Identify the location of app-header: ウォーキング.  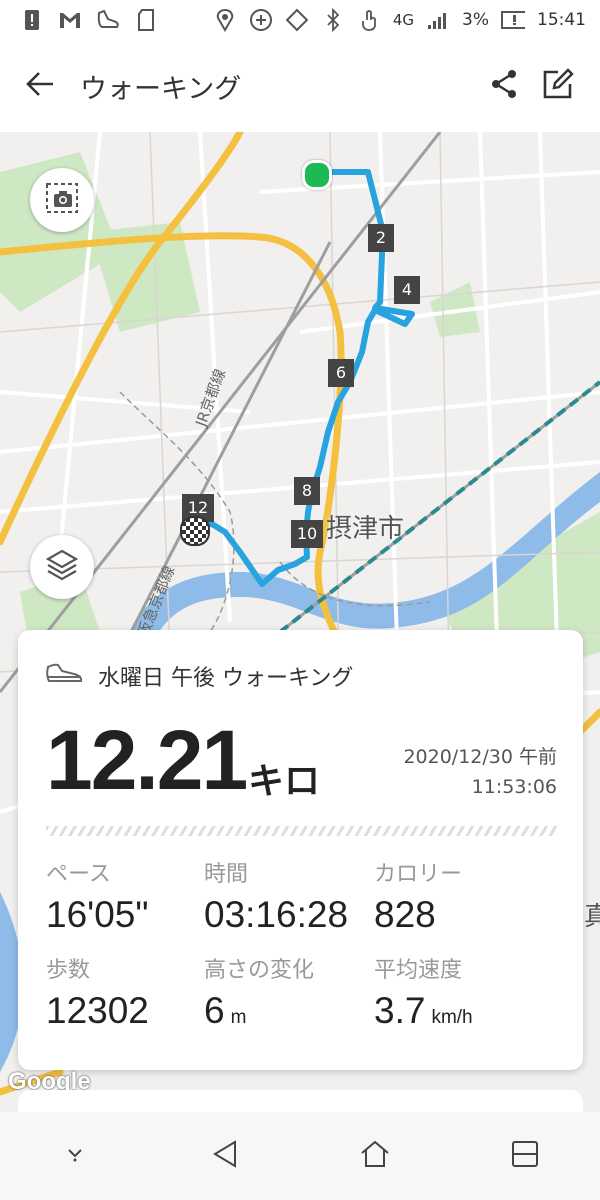
(300, 86).